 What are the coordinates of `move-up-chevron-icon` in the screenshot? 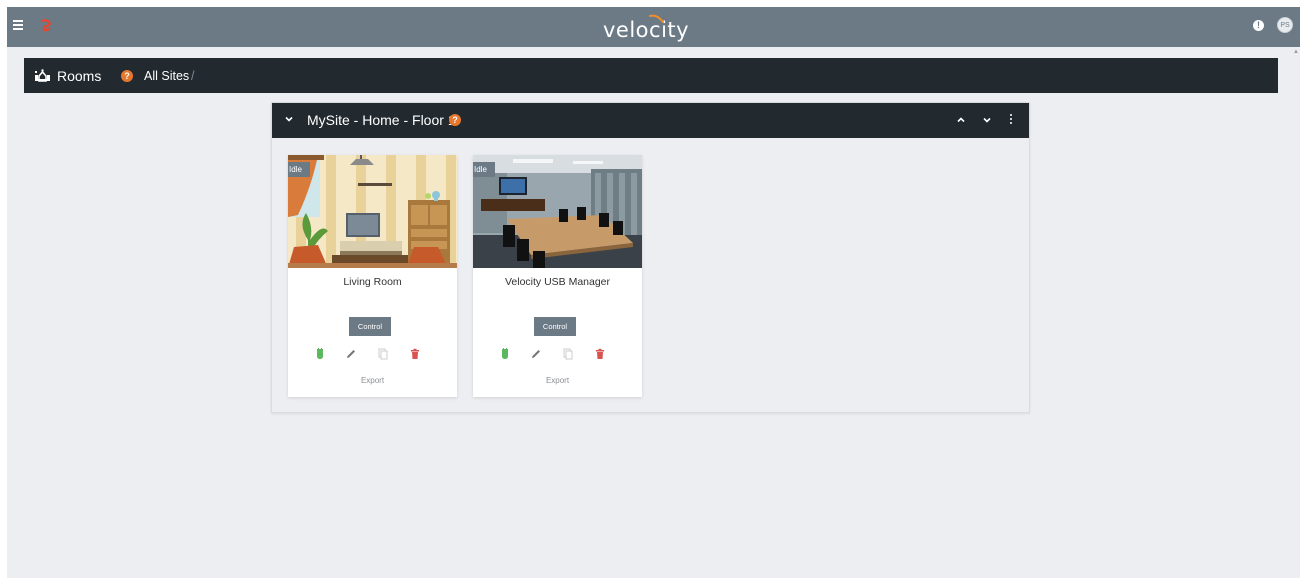 It's located at (961, 120).